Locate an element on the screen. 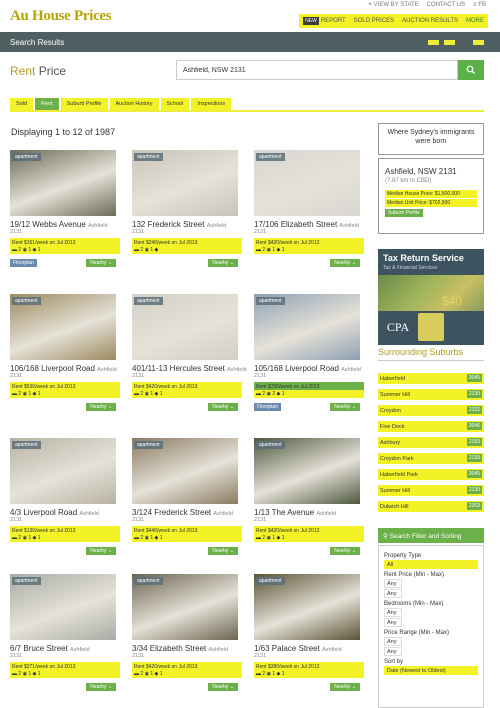 This screenshot has height=708, width=500. chevron-down-icon: ⌄ is located at coordinates (109, 263).